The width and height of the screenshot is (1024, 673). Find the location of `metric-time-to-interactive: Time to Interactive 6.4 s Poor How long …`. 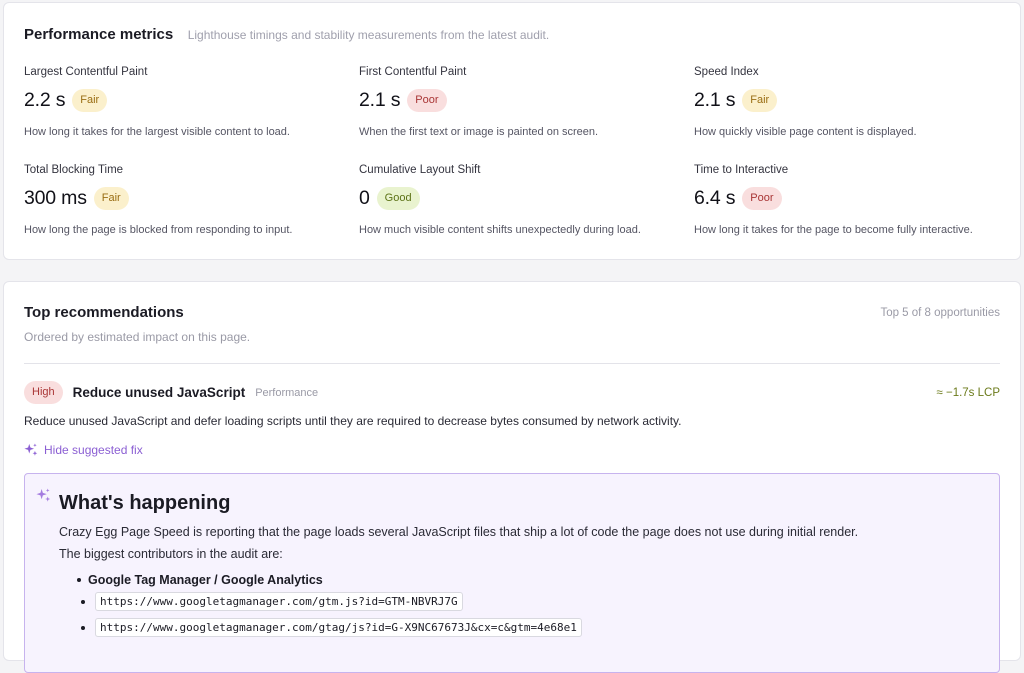

metric-time-to-interactive: Time to Interactive 6.4 s Poor How long … is located at coordinates (854, 200).